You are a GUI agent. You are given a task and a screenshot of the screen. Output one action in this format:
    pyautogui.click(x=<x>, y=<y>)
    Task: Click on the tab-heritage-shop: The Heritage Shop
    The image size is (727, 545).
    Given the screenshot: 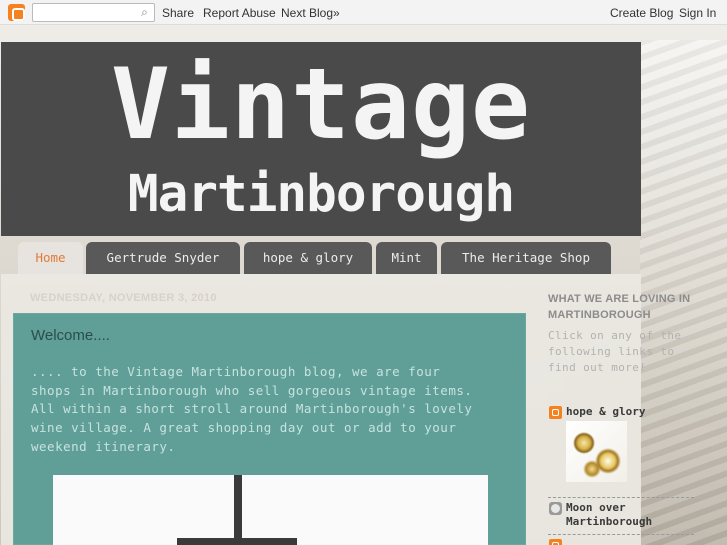 What is the action you would take?
    pyautogui.click(x=526, y=258)
    